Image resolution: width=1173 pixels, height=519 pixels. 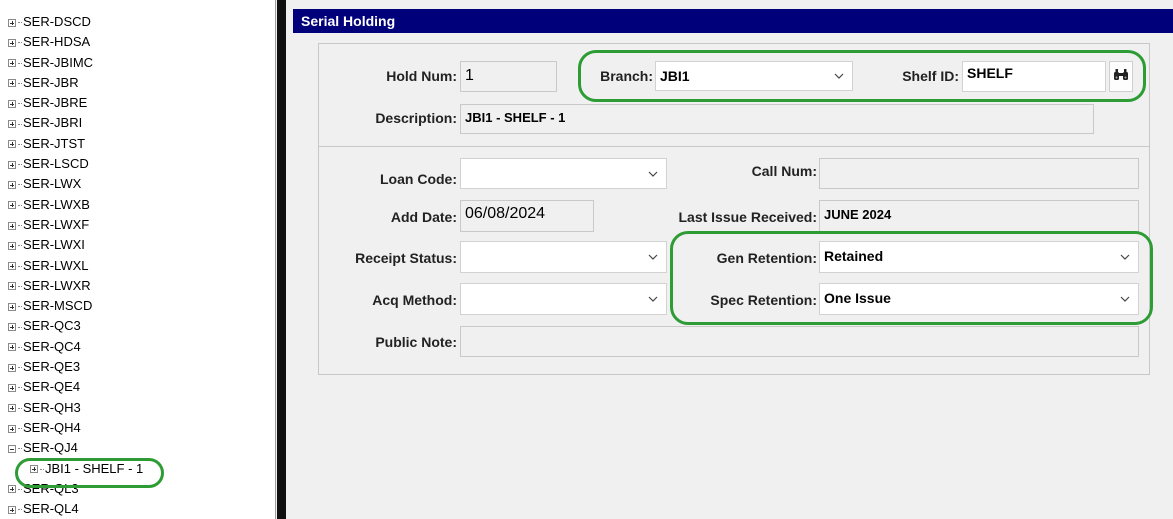 What do you see at coordinates (75, 469) in the screenshot?
I see `tree-child-item: JBI1 - SHELF - 1` at bounding box center [75, 469].